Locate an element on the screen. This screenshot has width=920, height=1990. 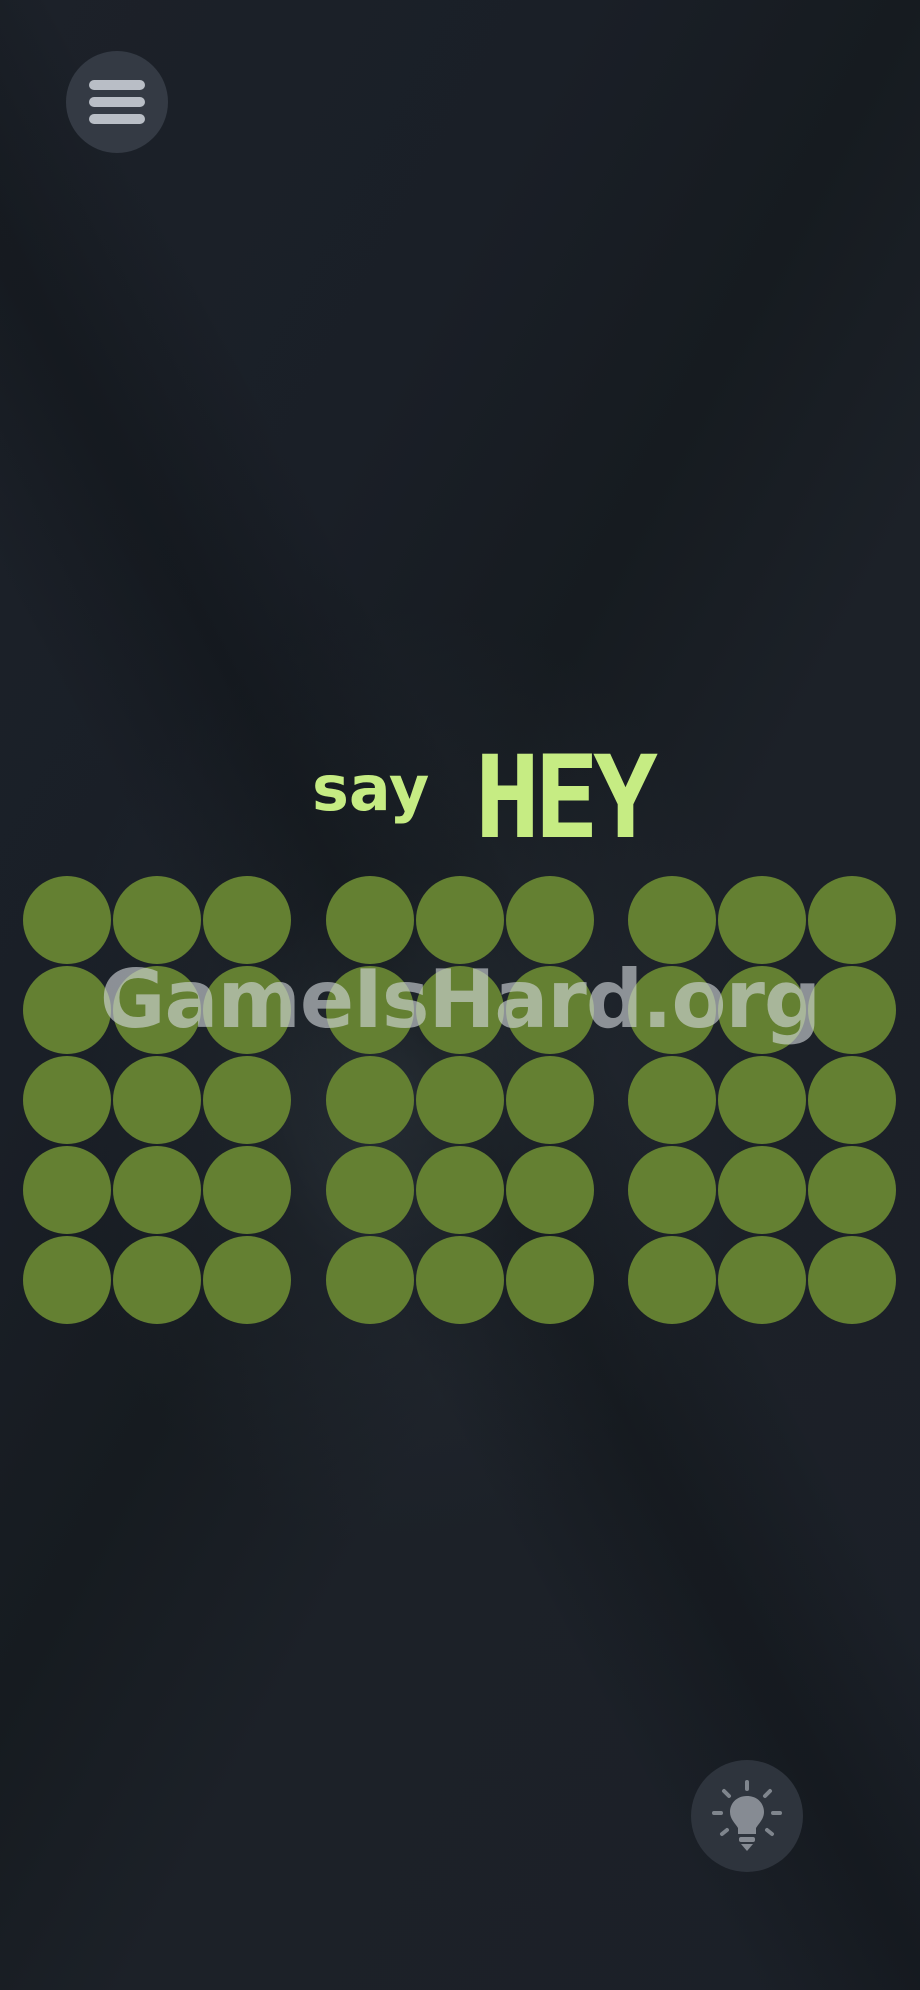
dot-p1-r5-c1 is located at coordinates (67, 1280).